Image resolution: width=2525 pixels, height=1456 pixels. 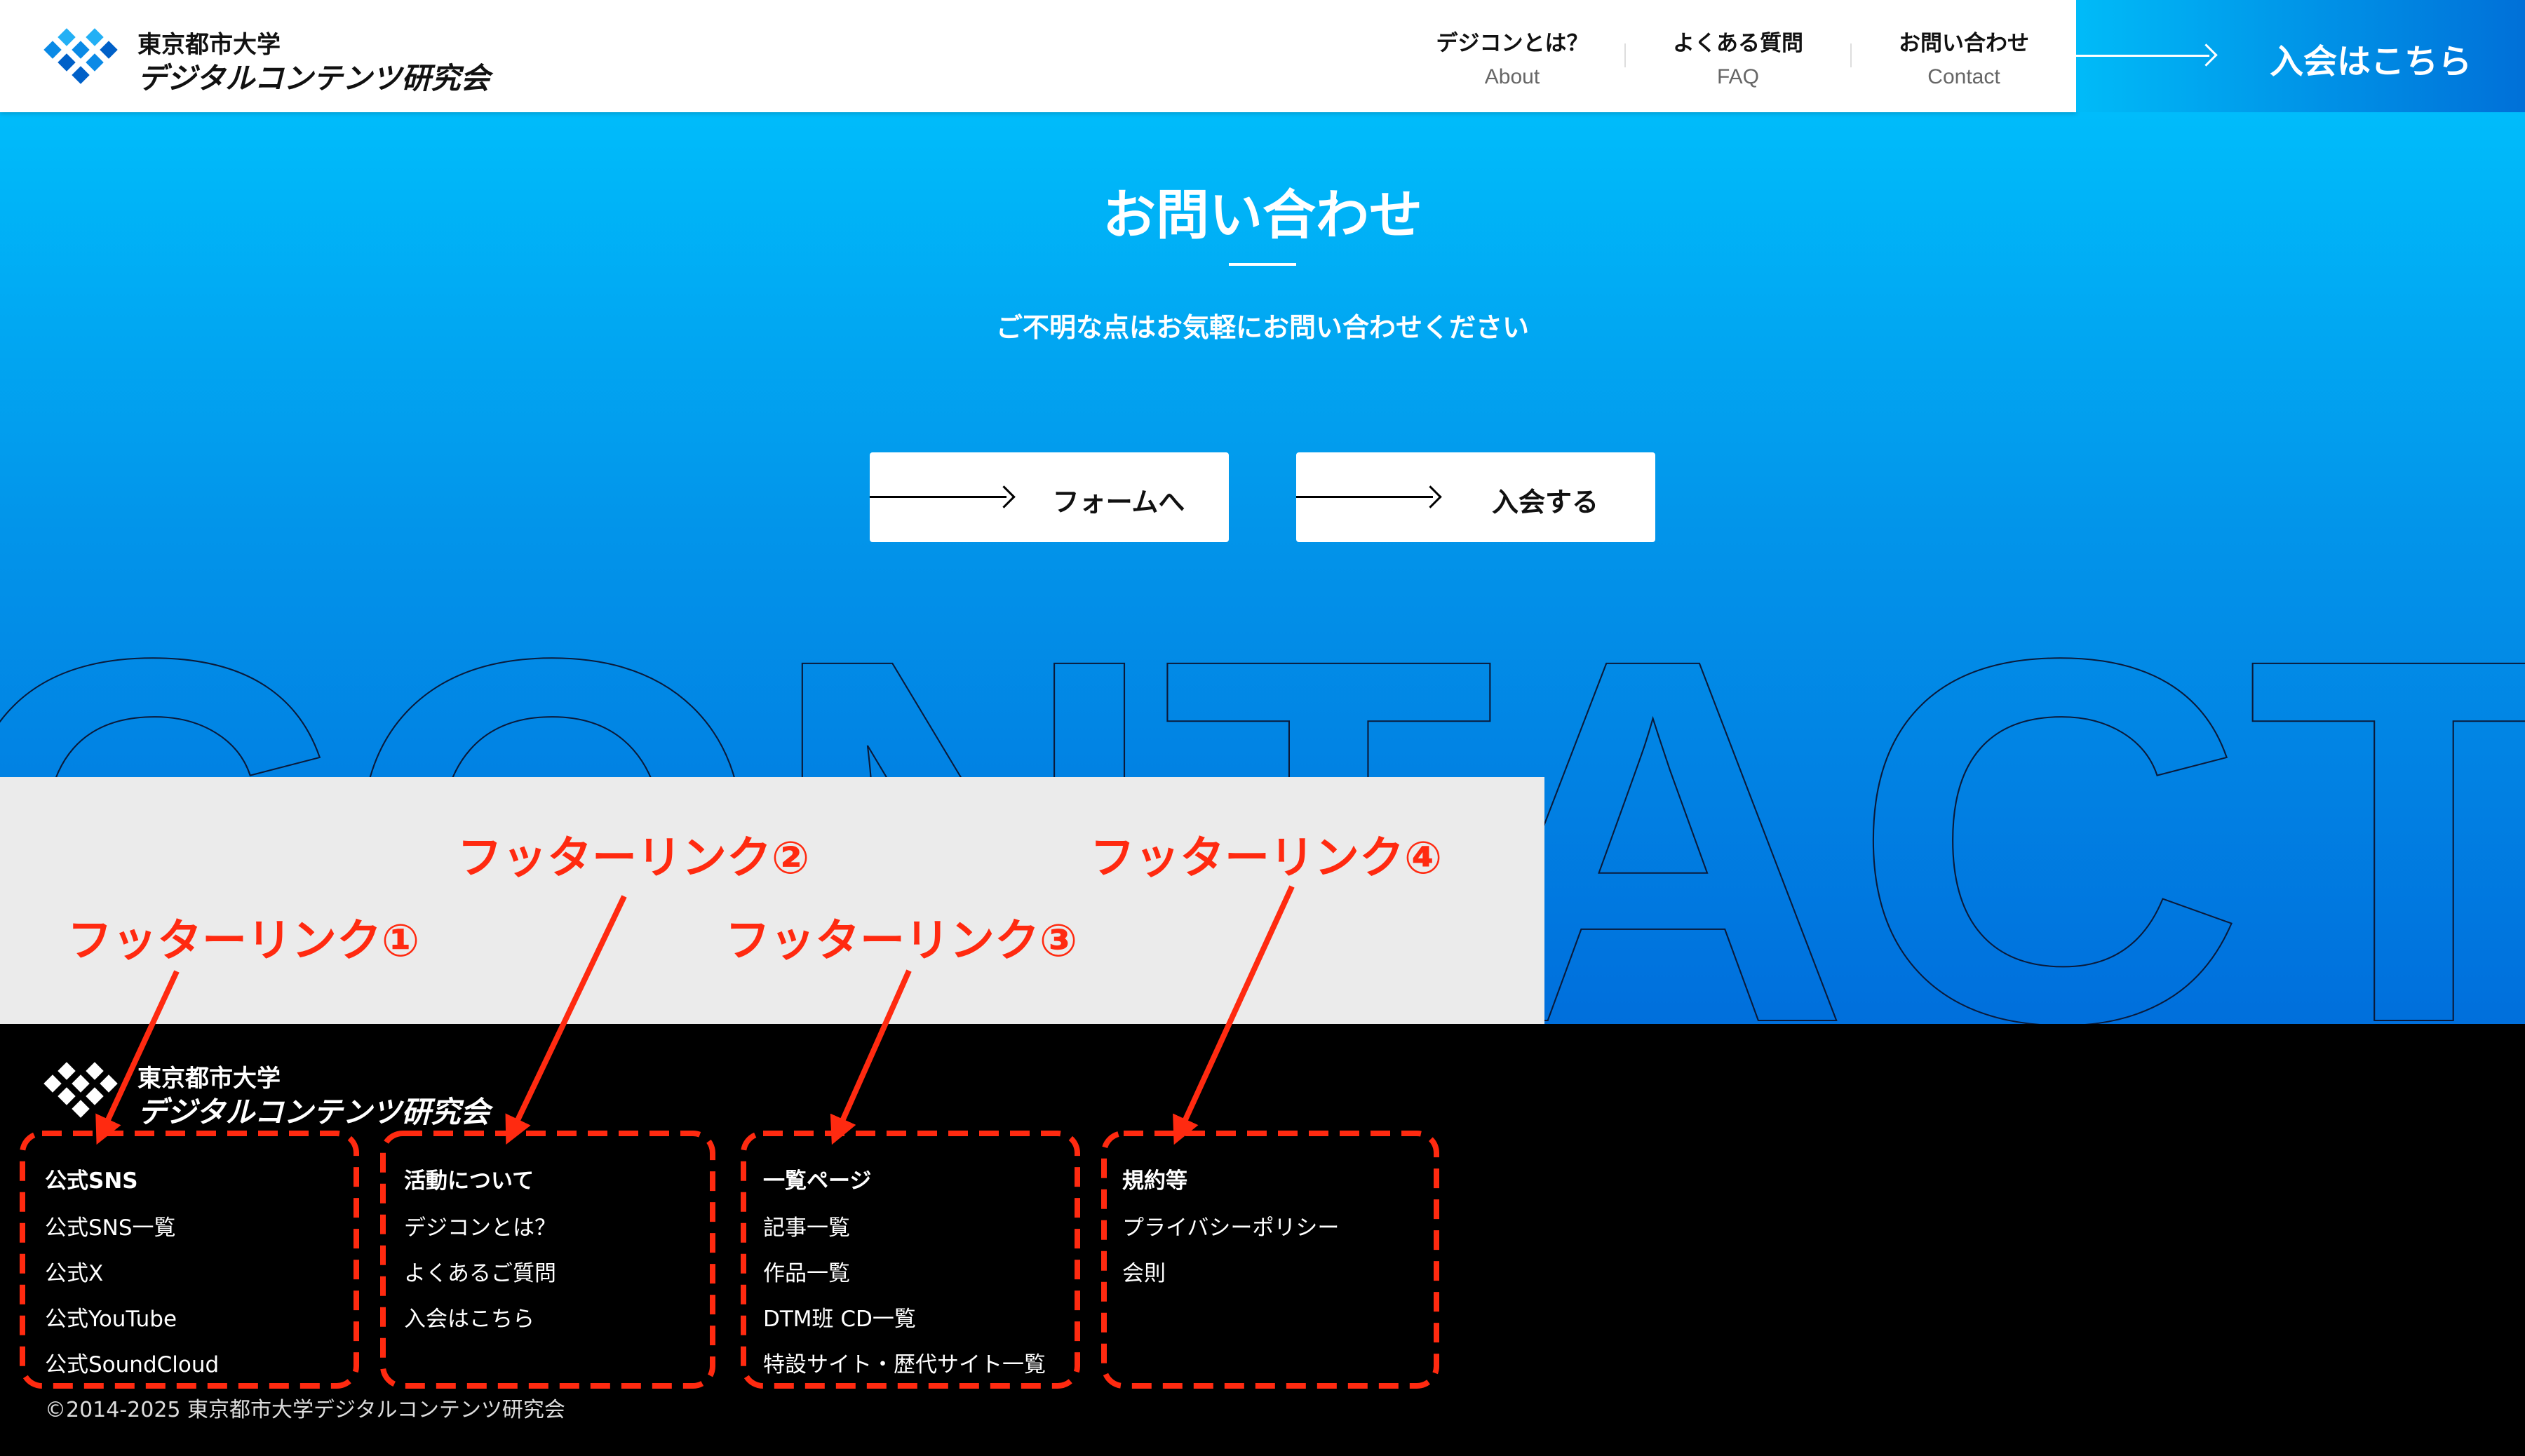 What do you see at coordinates (313, 1112) in the screenshot?
I see `footer-logo-line2: デジタルコンテンツ研究会` at bounding box center [313, 1112].